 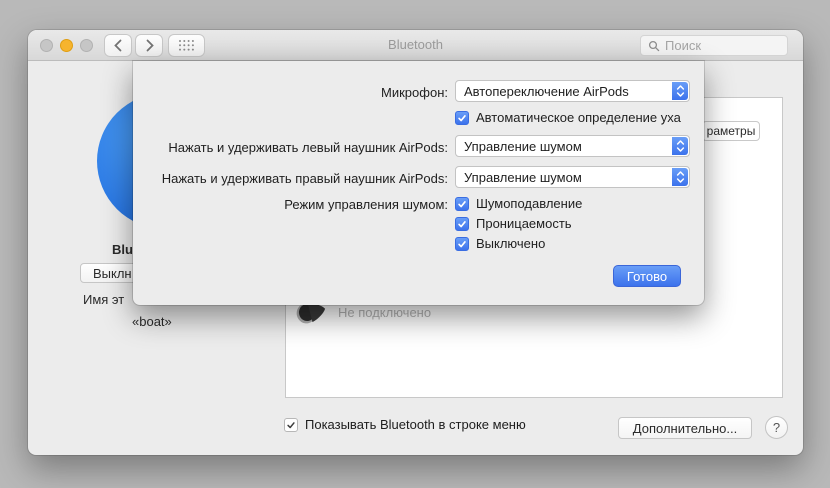 What do you see at coordinates (523, 146) in the screenshot?
I see `left-hold-value: Управление шумом` at bounding box center [523, 146].